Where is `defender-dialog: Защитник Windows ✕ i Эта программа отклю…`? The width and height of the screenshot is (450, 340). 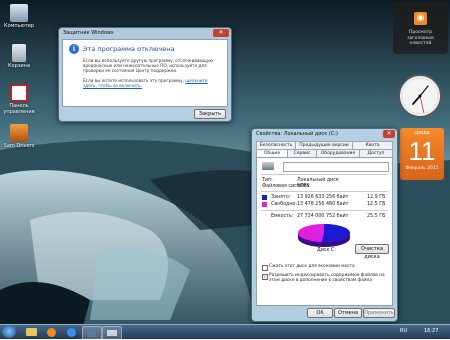 defender-dialog: Защитник Windows ✕ i Эта программа отклю… is located at coordinates (145, 74).